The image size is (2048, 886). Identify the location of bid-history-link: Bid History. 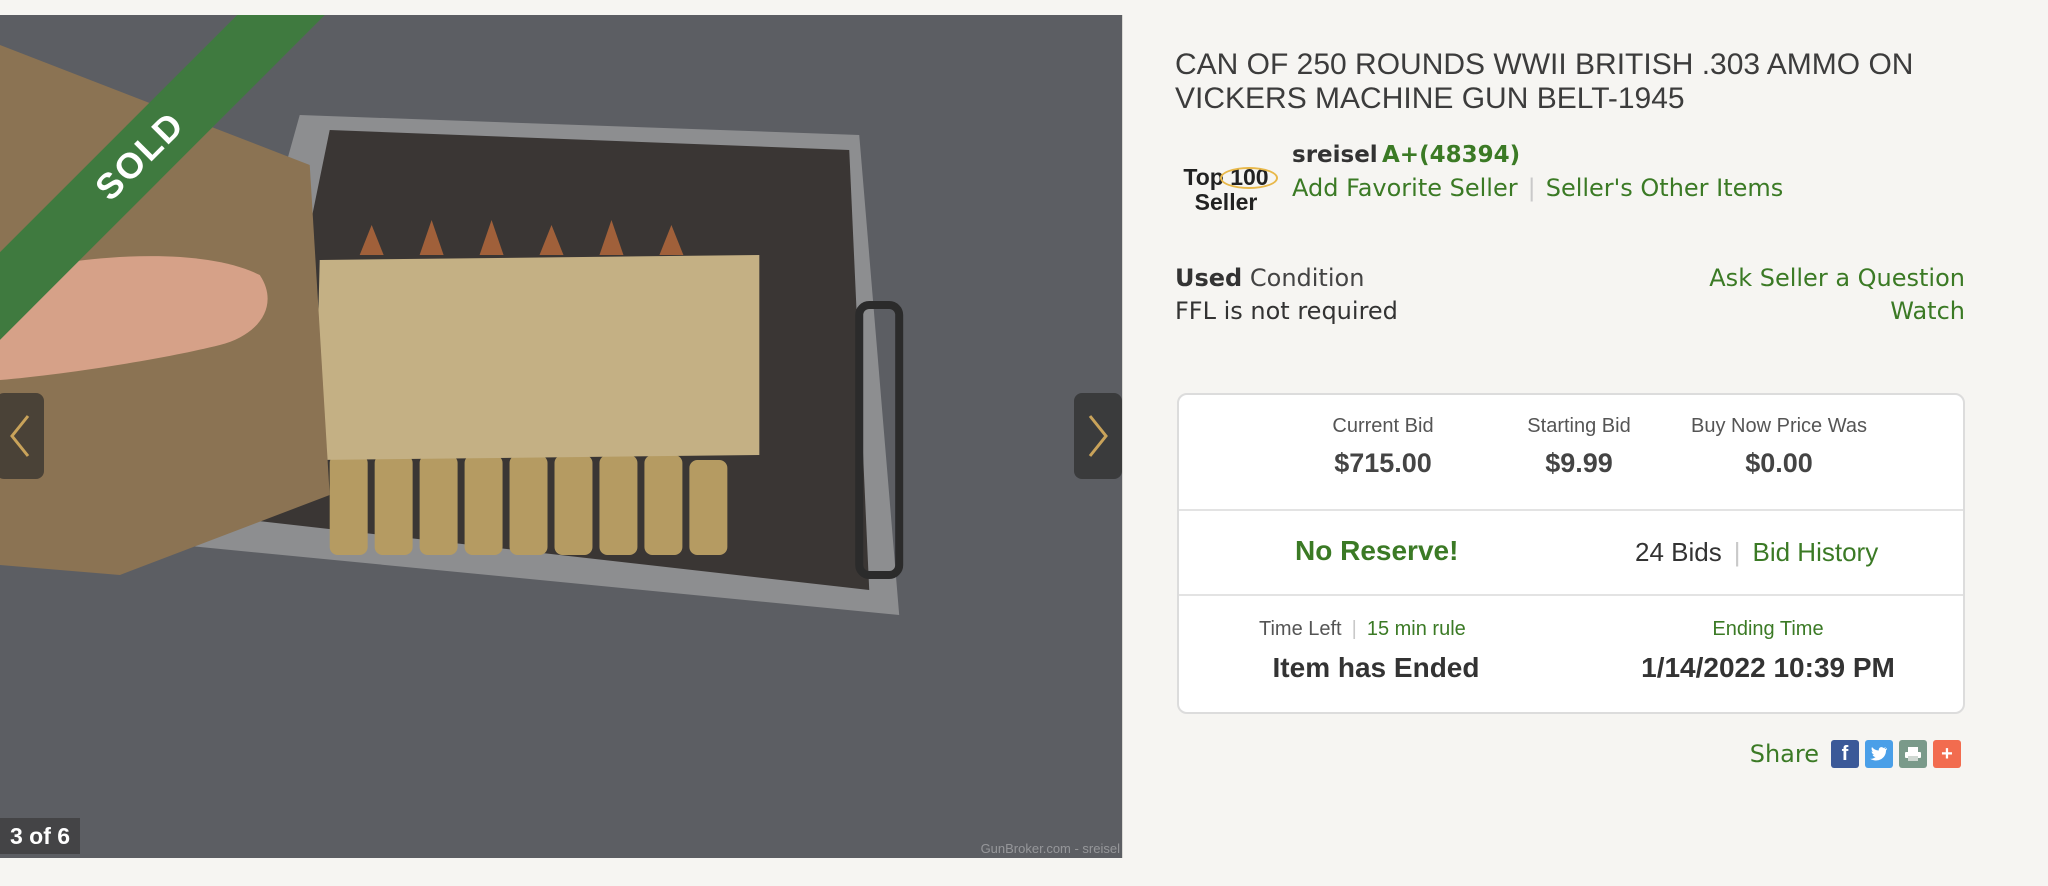
(1816, 552).